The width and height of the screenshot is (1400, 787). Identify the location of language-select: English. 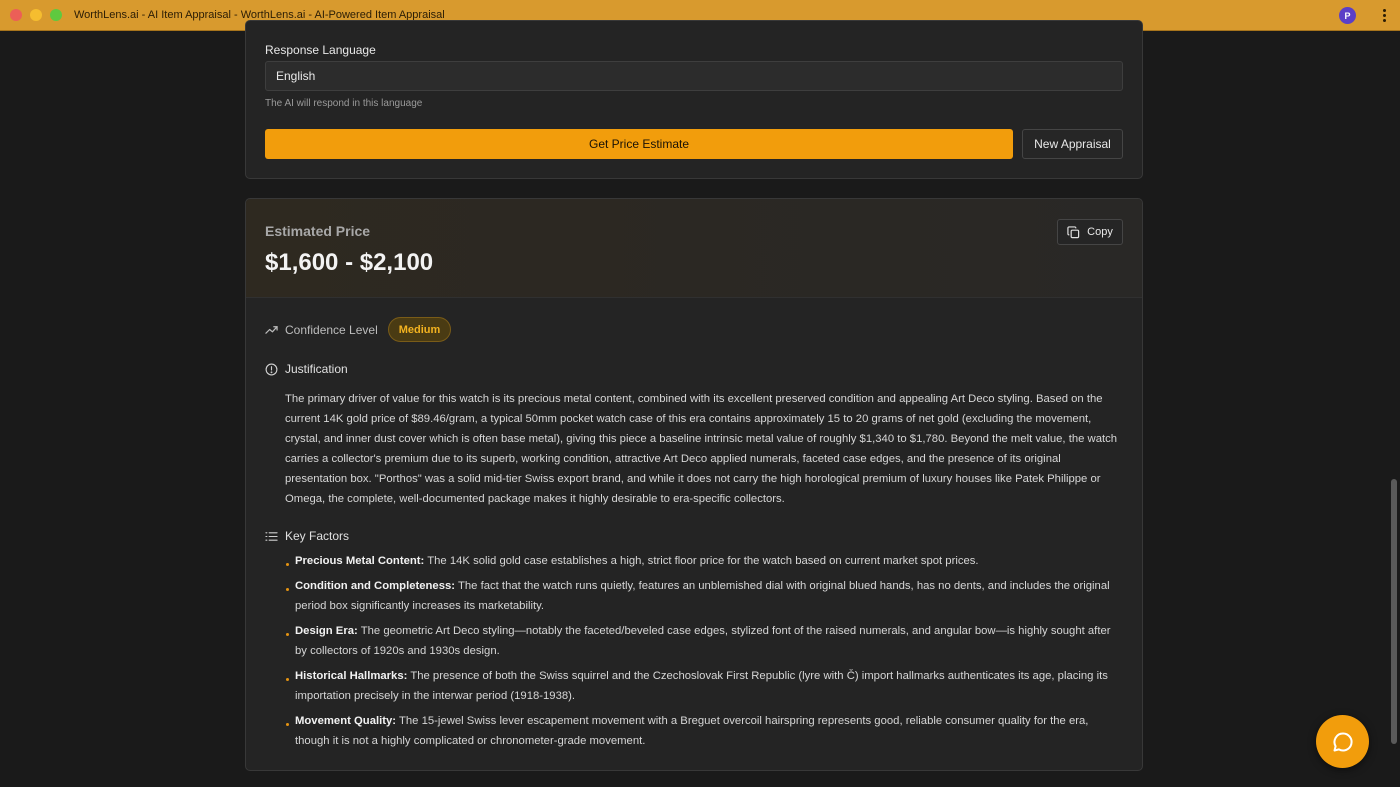
(694, 76).